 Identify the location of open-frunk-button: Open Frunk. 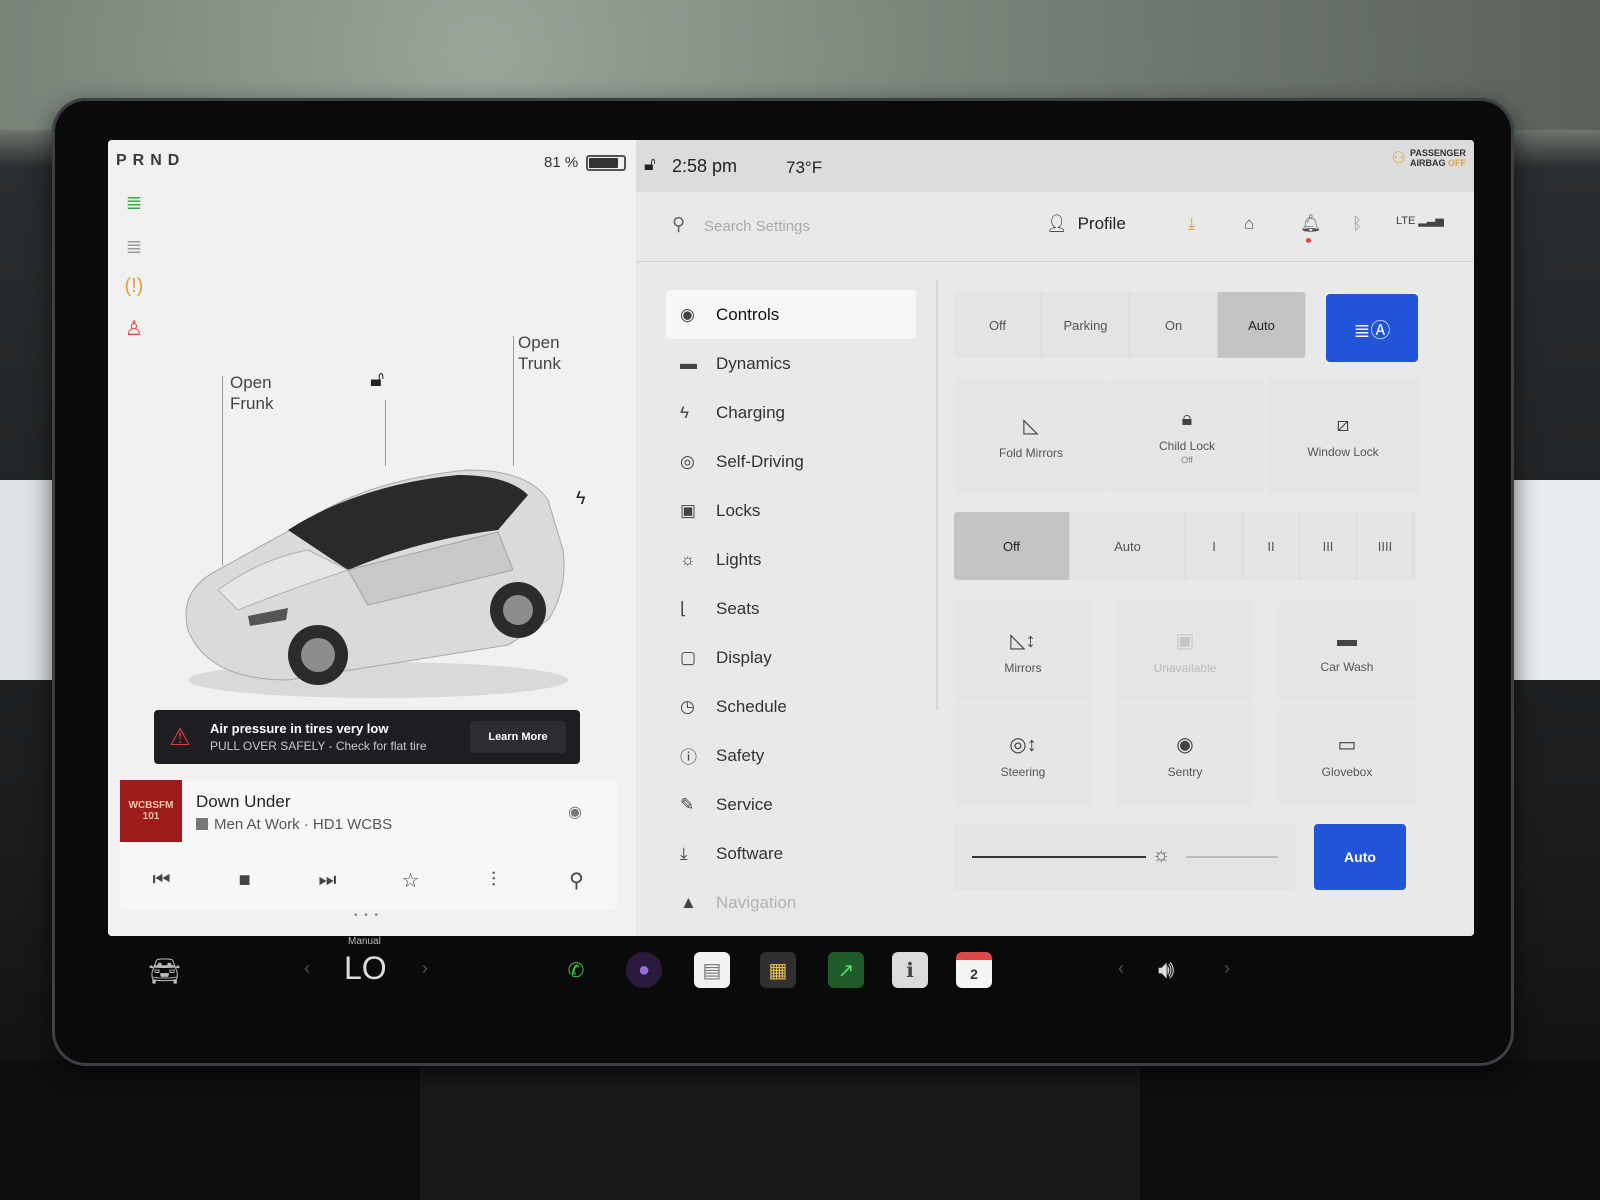
(251, 393).